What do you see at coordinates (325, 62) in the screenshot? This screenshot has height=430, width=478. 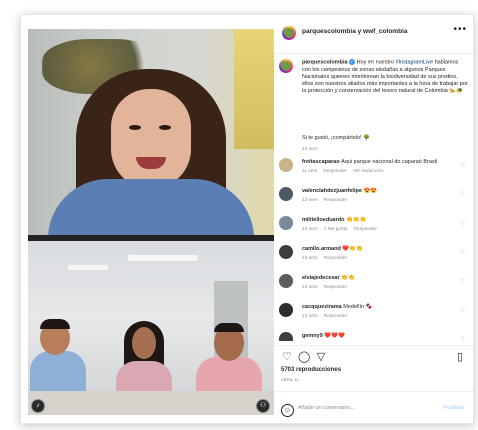 I see `caption-username: parquescolombia` at bounding box center [325, 62].